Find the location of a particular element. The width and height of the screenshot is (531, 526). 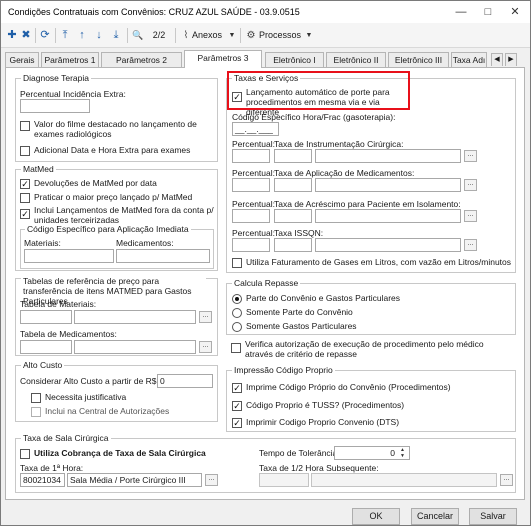

refresh-icon: ⟳ is located at coordinates (45, 35).